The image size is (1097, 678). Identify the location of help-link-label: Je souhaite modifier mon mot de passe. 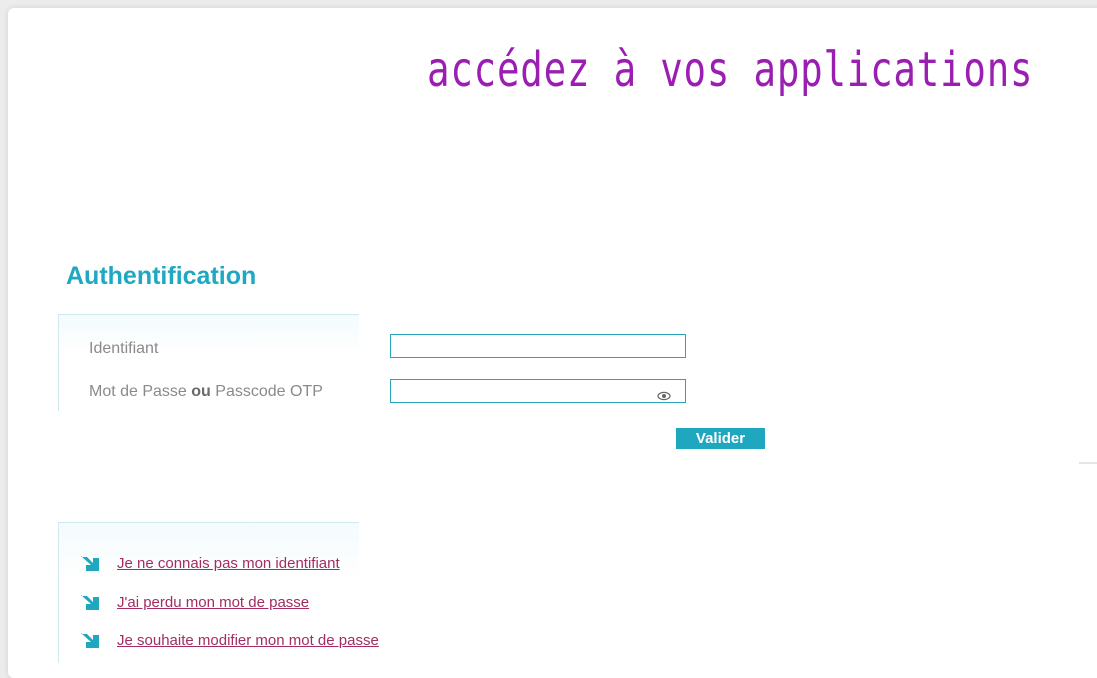
(248, 640).